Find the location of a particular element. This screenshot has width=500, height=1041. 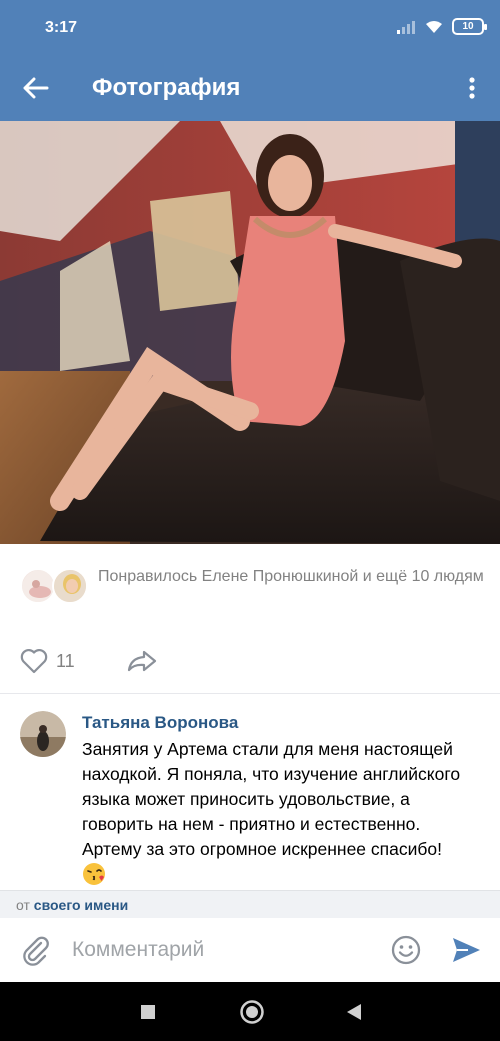

like-count: 11 is located at coordinates (65, 660).